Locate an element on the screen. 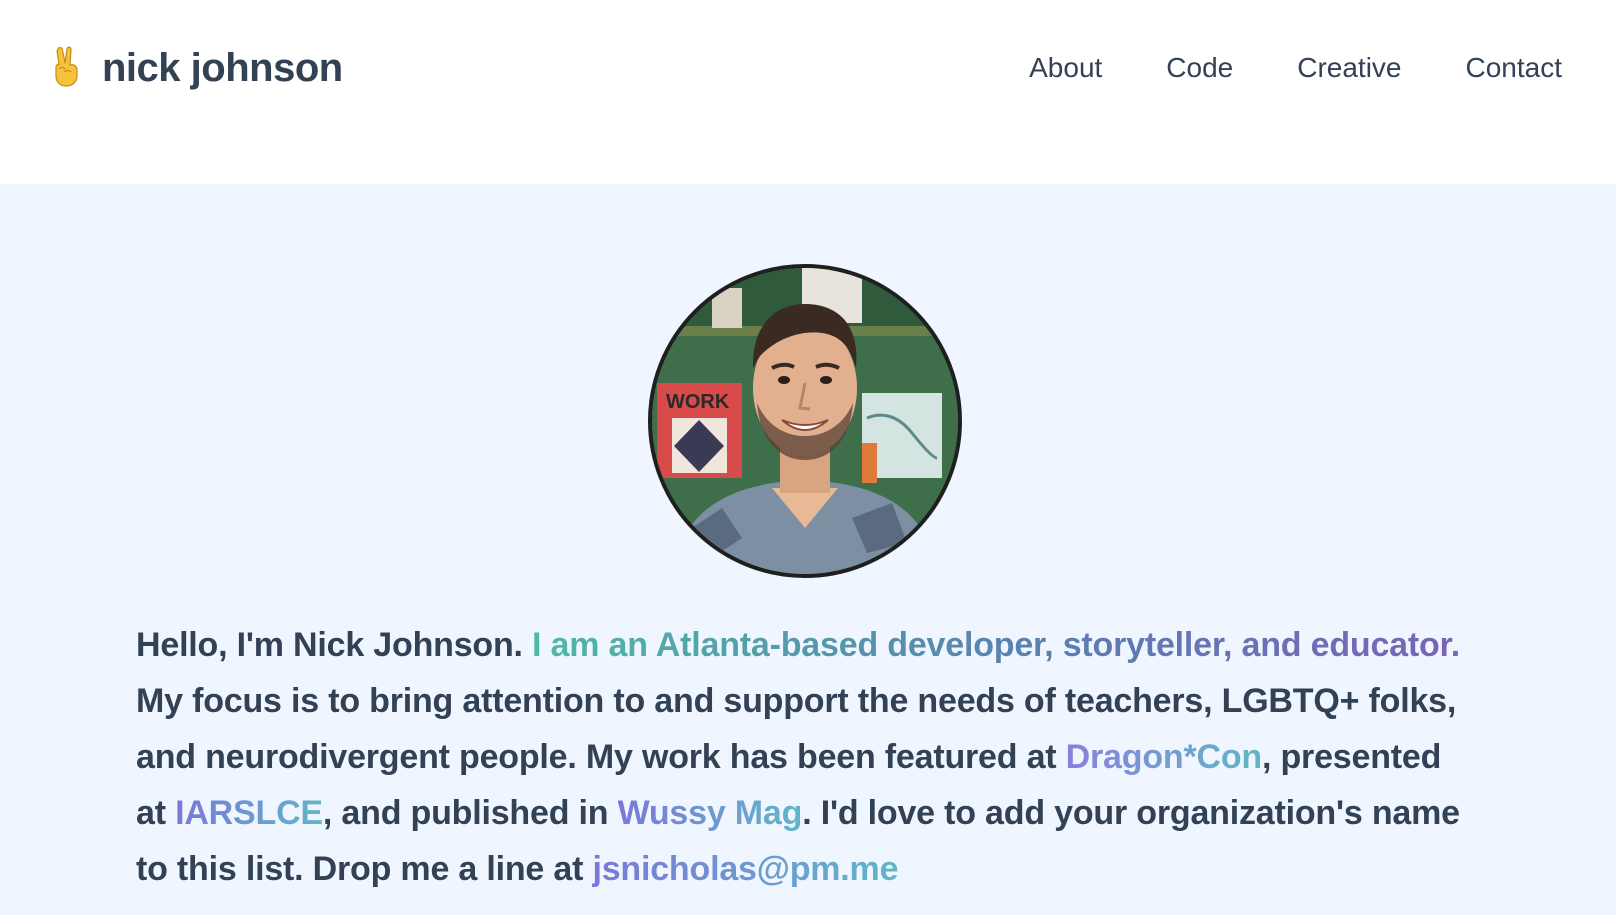  brand-home-link: nick johnson is located at coordinates (196, 68).